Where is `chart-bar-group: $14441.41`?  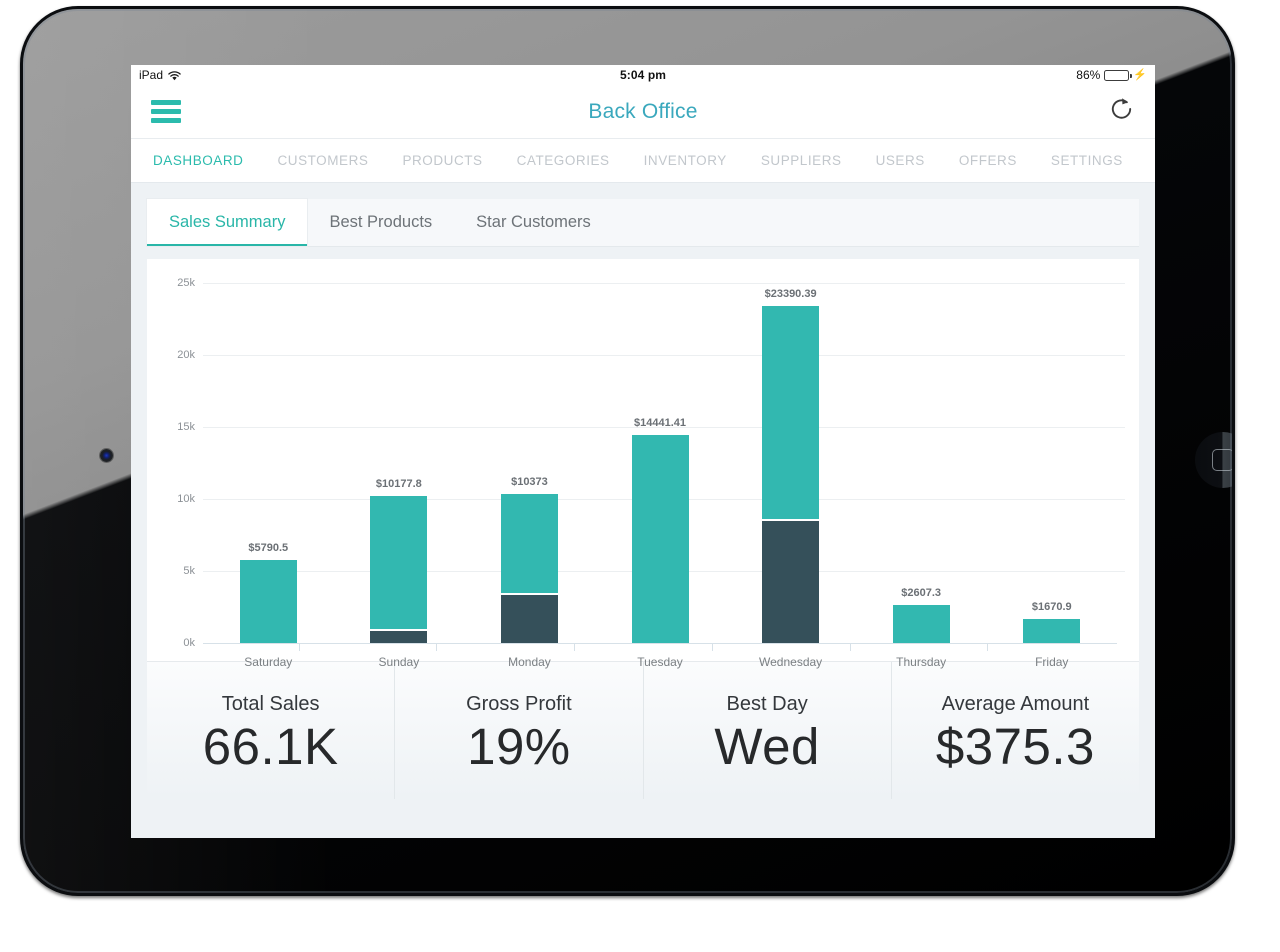 chart-bar-group: $14441.41 is located at coordinates (660, 457).